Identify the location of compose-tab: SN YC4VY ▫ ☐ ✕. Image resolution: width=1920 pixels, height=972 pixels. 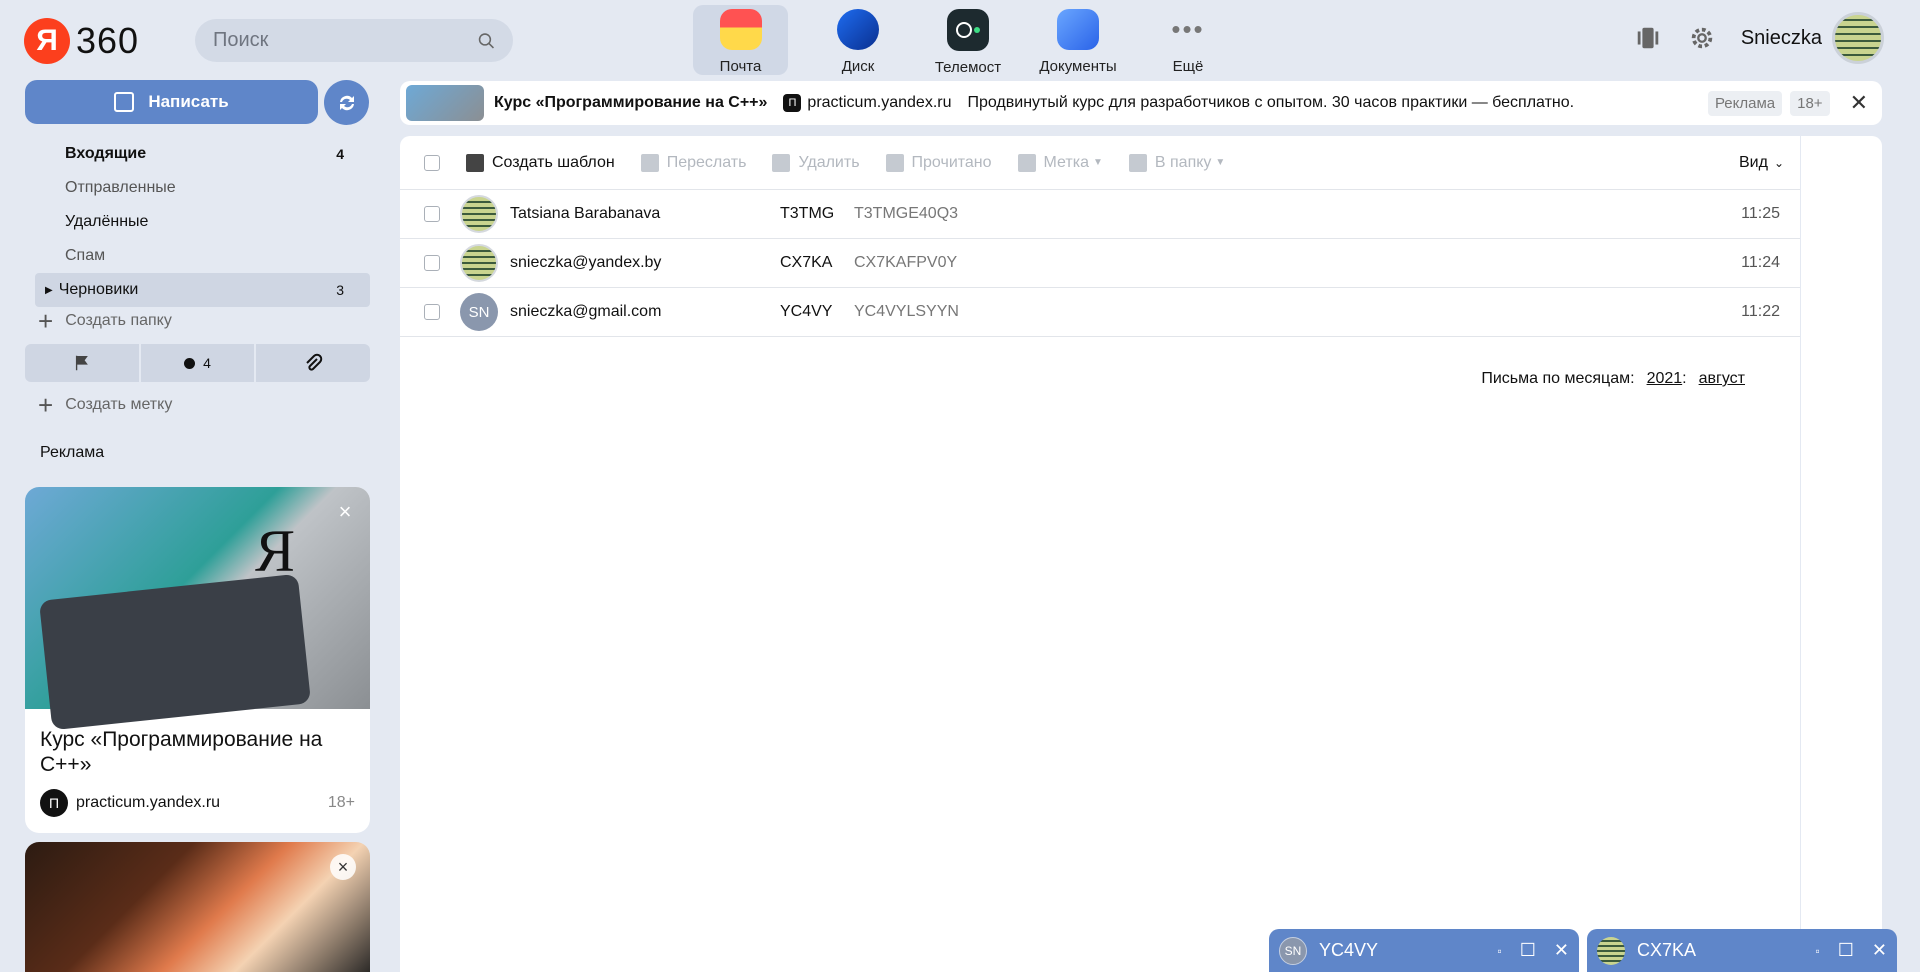
(1424, 950).